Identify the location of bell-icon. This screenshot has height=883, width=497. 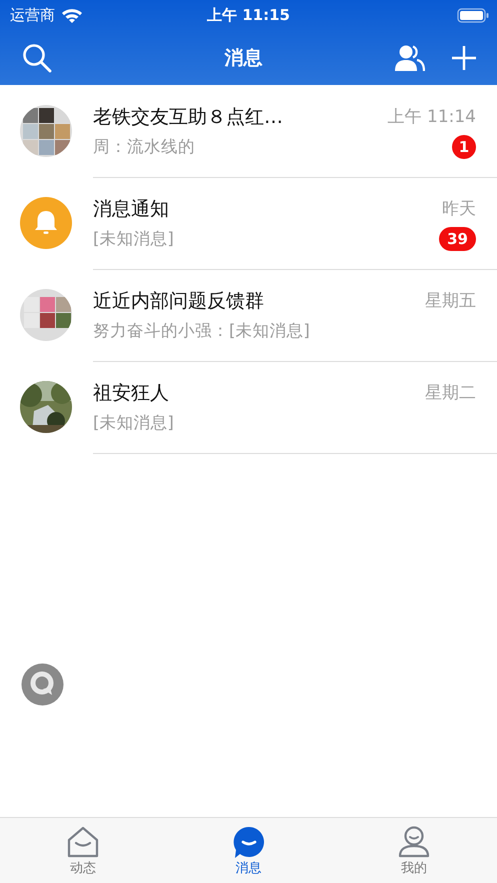
(46, 223).